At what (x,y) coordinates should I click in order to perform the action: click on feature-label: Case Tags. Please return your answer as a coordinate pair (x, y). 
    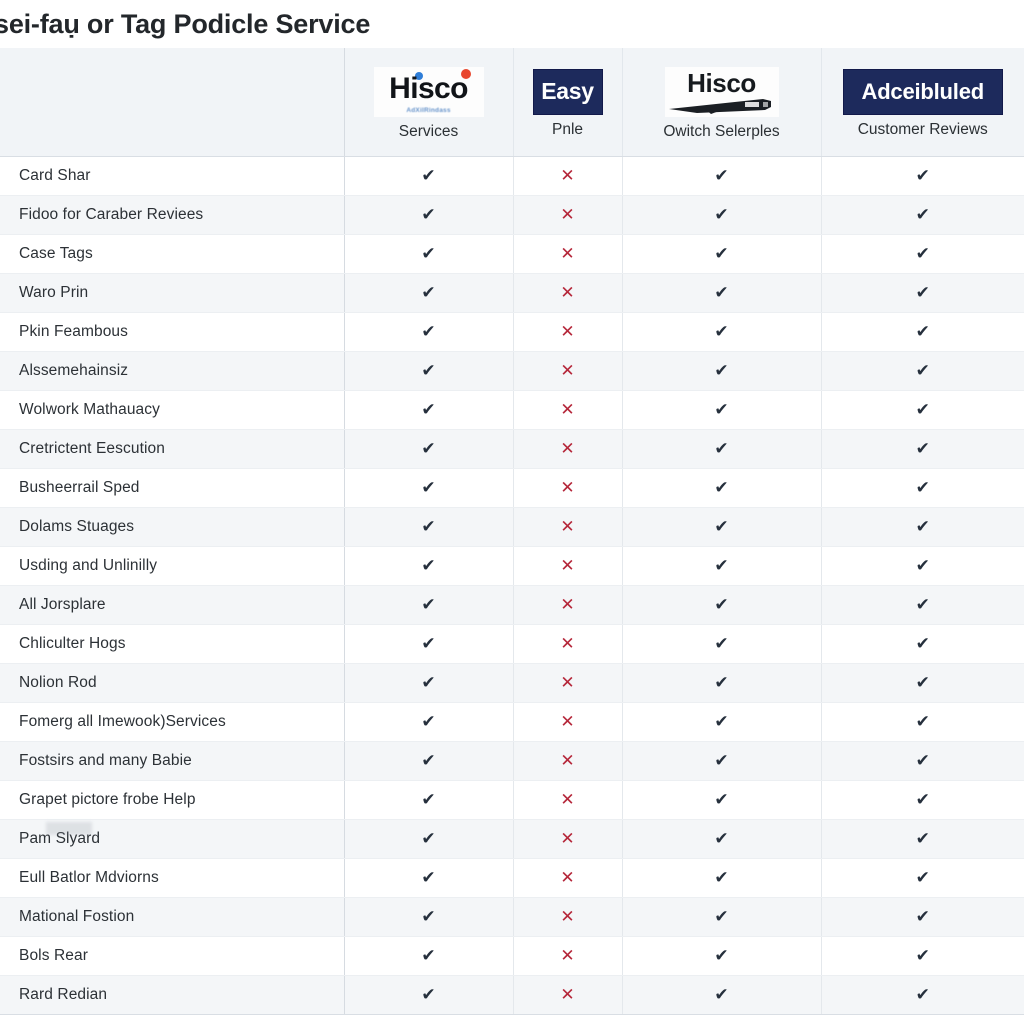
    Looking at the image, I should click on (172, 254).